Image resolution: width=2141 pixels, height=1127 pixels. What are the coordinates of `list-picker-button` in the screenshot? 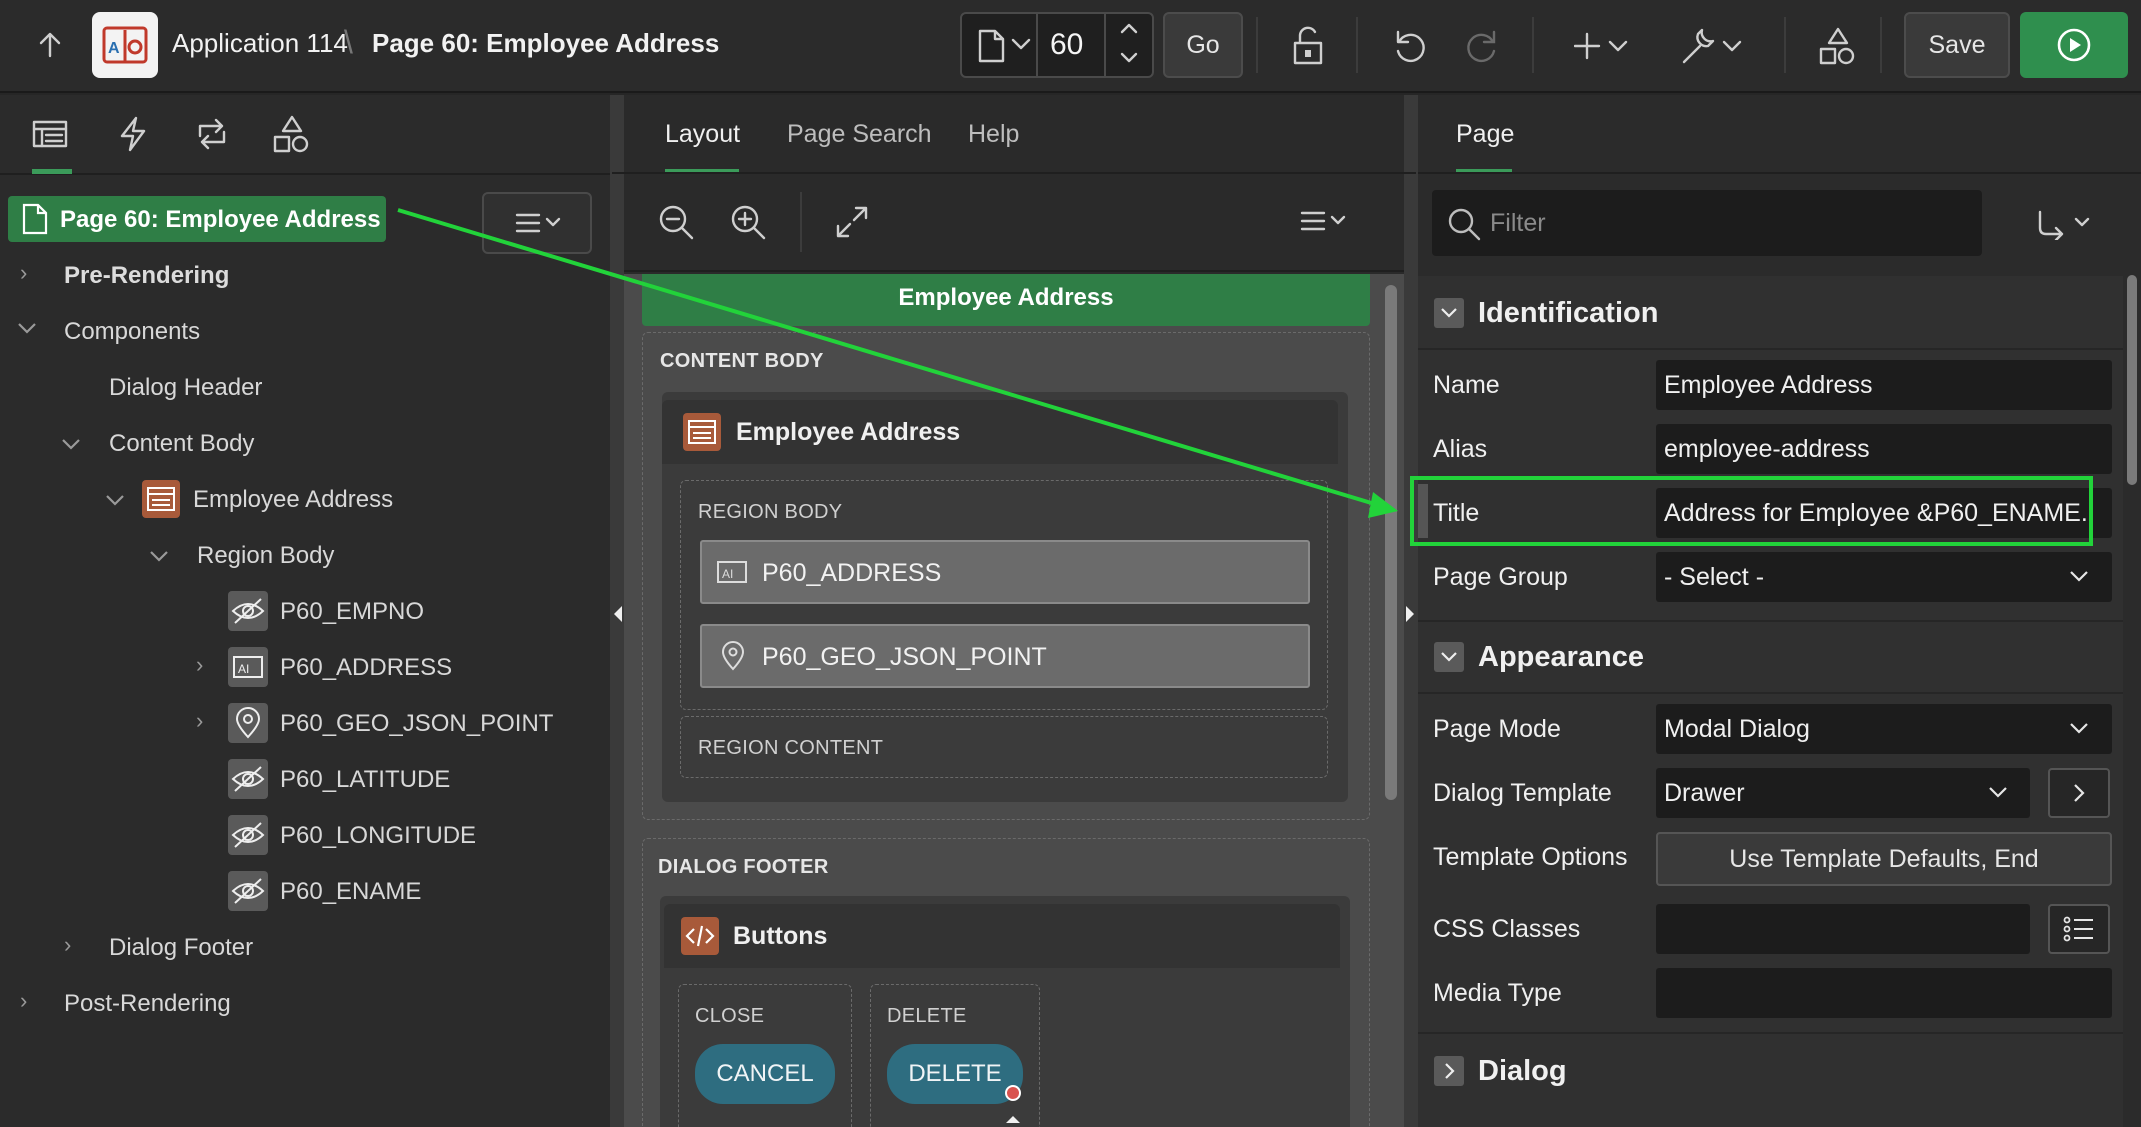 It's located at (2079, 929).